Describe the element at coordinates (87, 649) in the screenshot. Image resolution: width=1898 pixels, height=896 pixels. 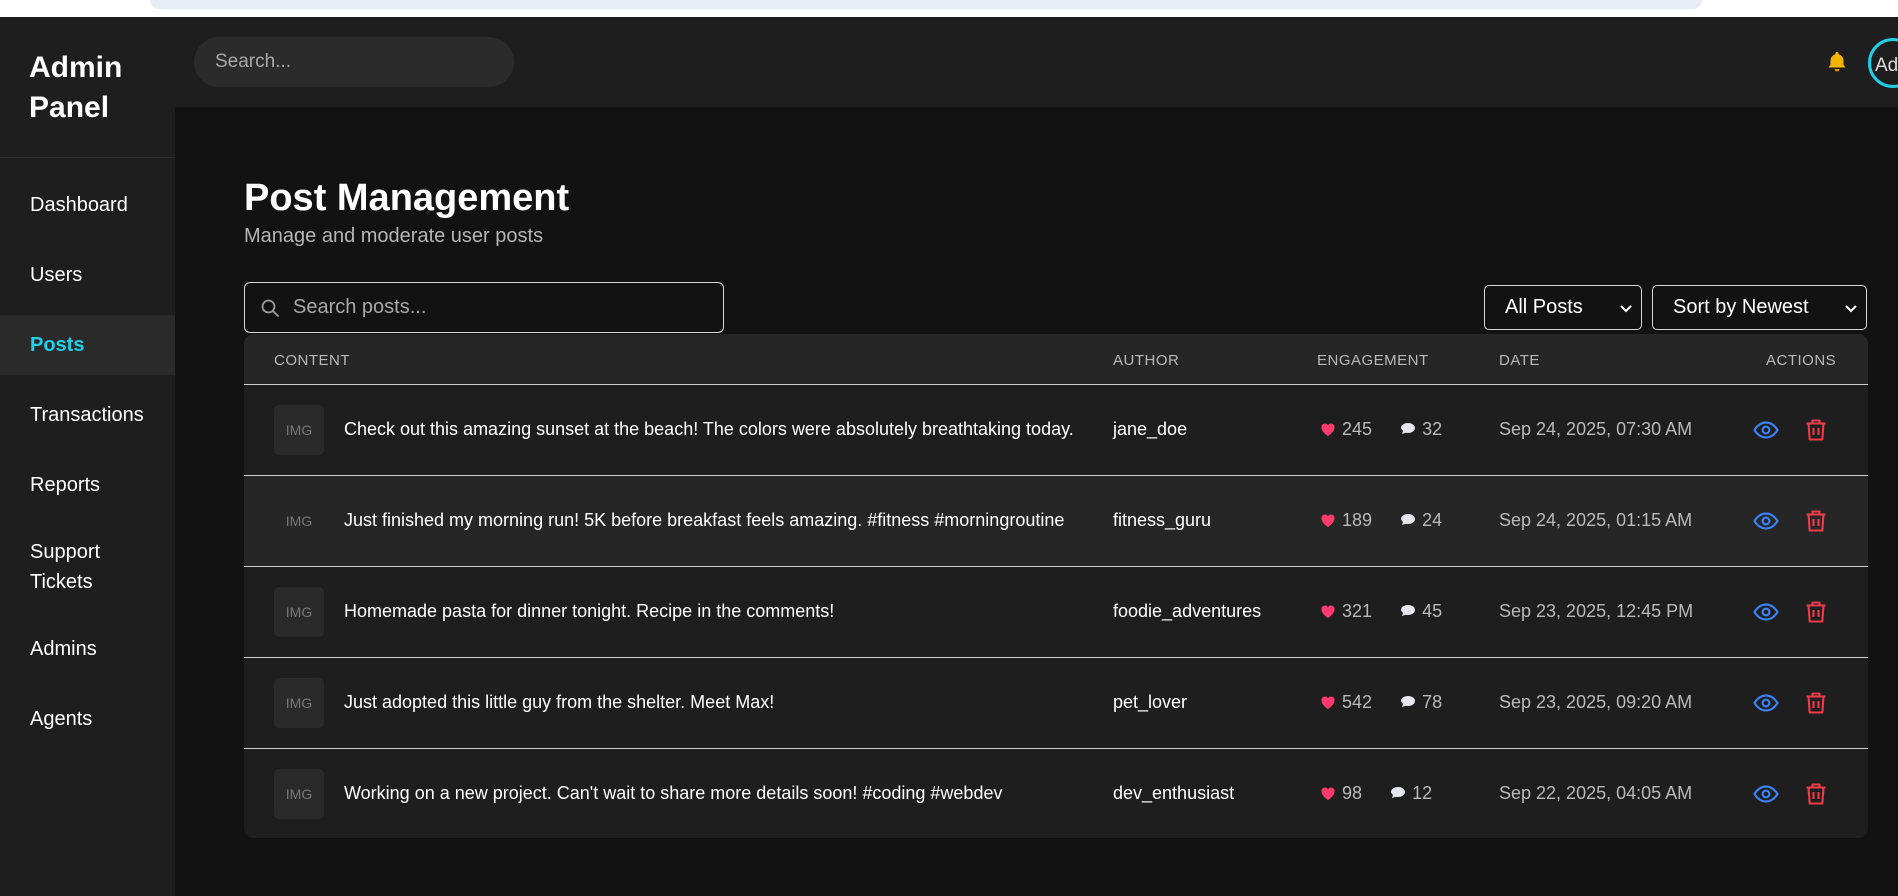
I see `sidebar-item-admins: Admins` at that location.